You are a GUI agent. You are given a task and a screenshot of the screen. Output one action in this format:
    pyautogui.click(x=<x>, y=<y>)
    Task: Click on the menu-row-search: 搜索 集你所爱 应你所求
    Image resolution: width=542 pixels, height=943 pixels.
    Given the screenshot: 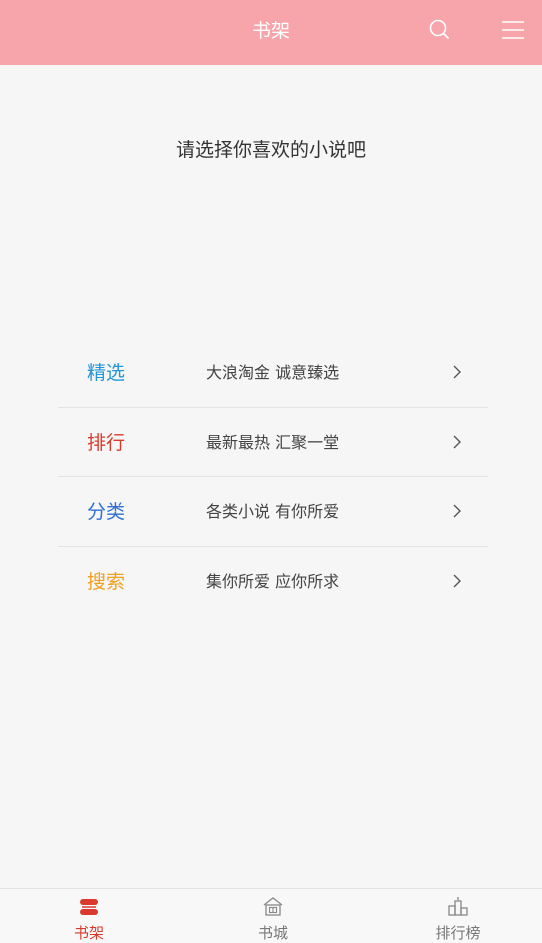 What is the action you would take?
    pyautogui.click(x=273, y=582)
    